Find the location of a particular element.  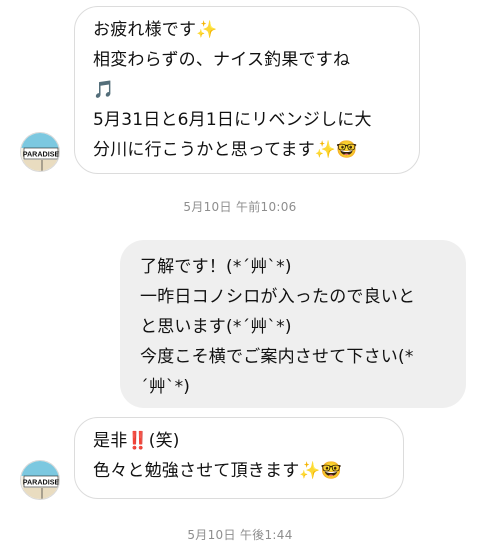

message-timestamp: 5月10日 午後1:44 is located at coordinates (240, 535).